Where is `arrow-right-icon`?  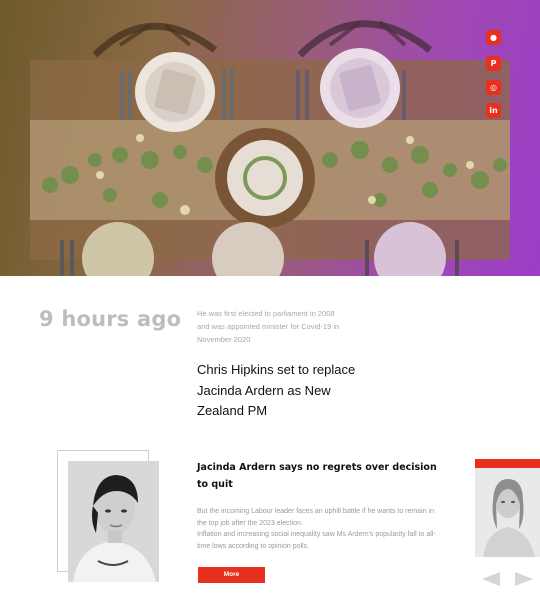
arrow-right-icon is located at coordinates (523, 578).